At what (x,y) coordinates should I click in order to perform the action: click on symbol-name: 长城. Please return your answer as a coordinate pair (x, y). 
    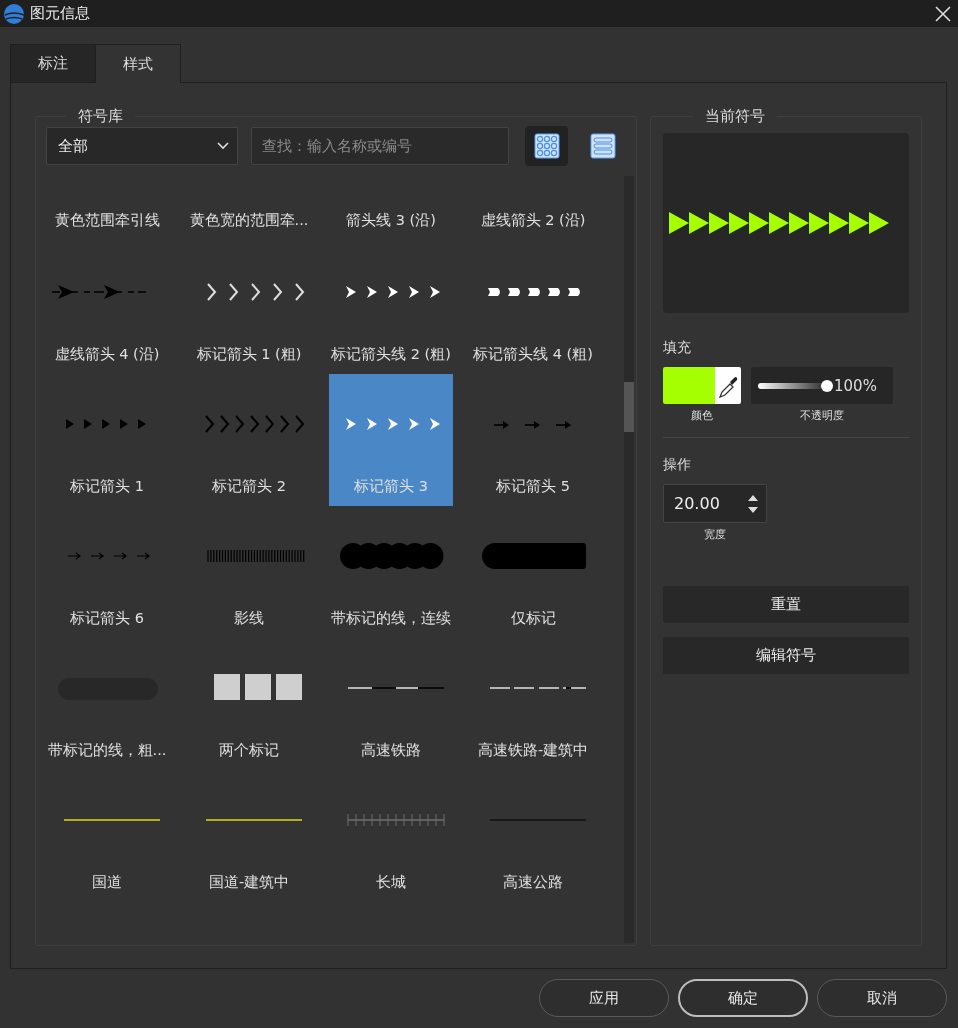
    Looking at the image, I should click on (391, 882).